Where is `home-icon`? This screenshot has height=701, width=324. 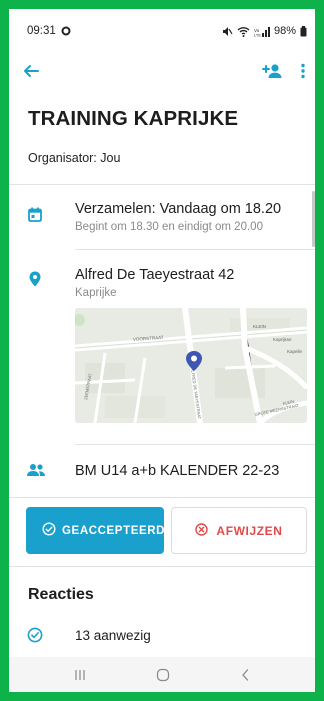
home-icon is located at coordinates (163, 675).